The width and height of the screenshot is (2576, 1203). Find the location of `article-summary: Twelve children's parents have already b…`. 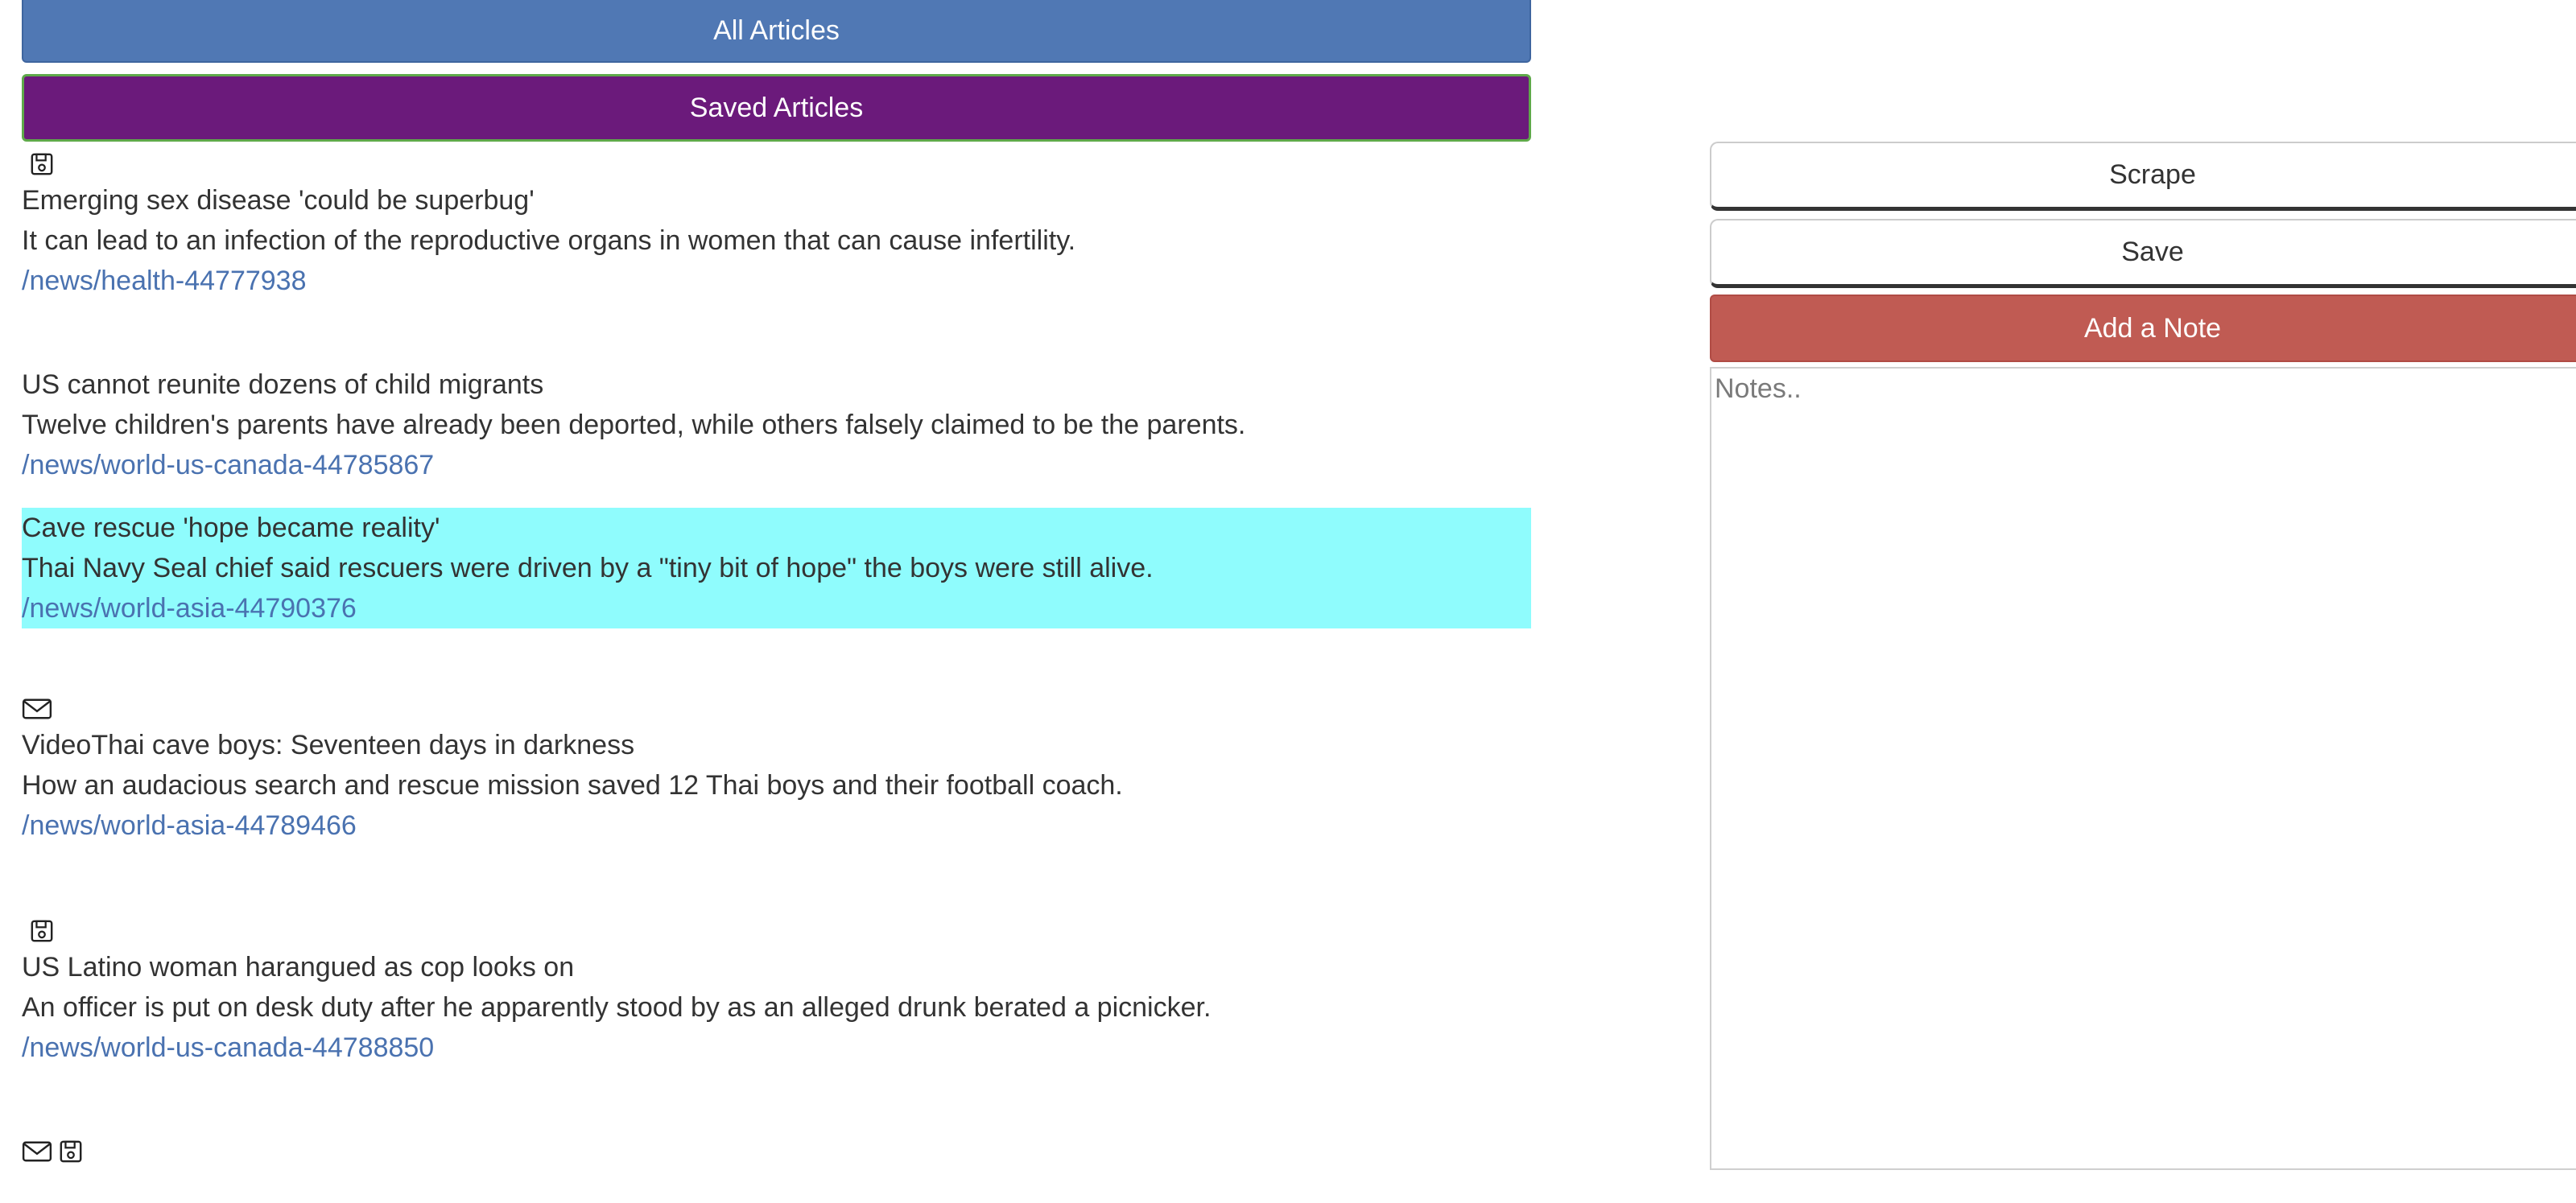

article-summary: Twelve children's parents have already b… is located at coordinates (634, 425).